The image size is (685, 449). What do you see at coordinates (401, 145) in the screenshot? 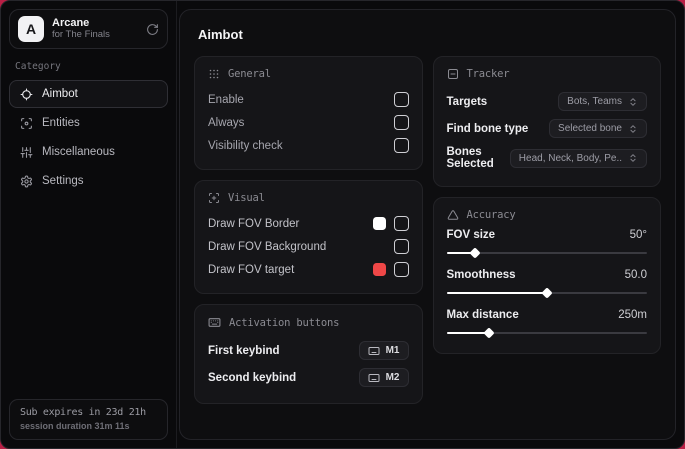
I see `visibility-check-checkbox` at bounding box center [401, 145].